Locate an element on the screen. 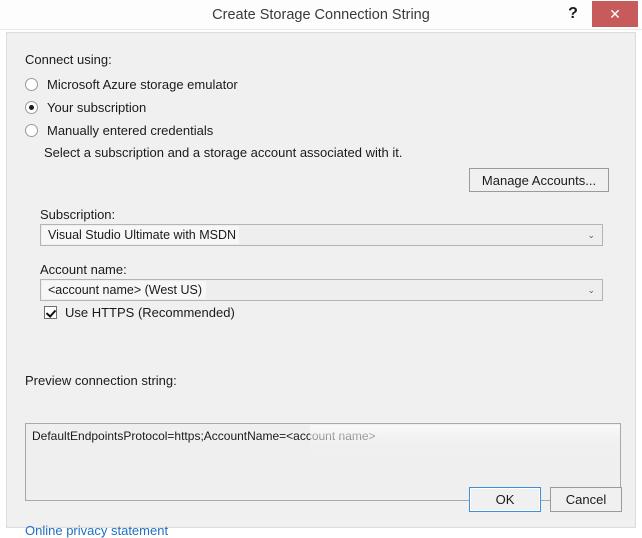  render-artifact is located at coordinates (465, 442).